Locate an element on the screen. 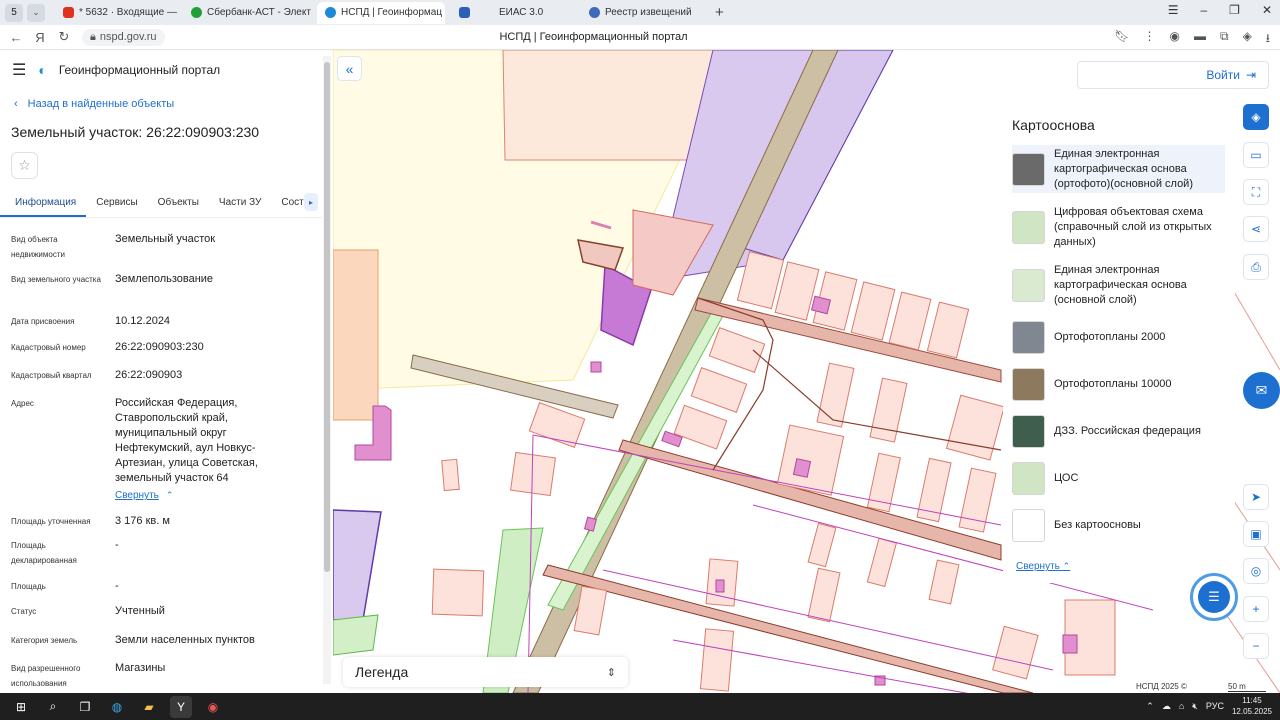 The height and width of the screenshot is (720, 1280). basemap-option: Ортофотопланы 10000 is located at coordinates (1118, 384).